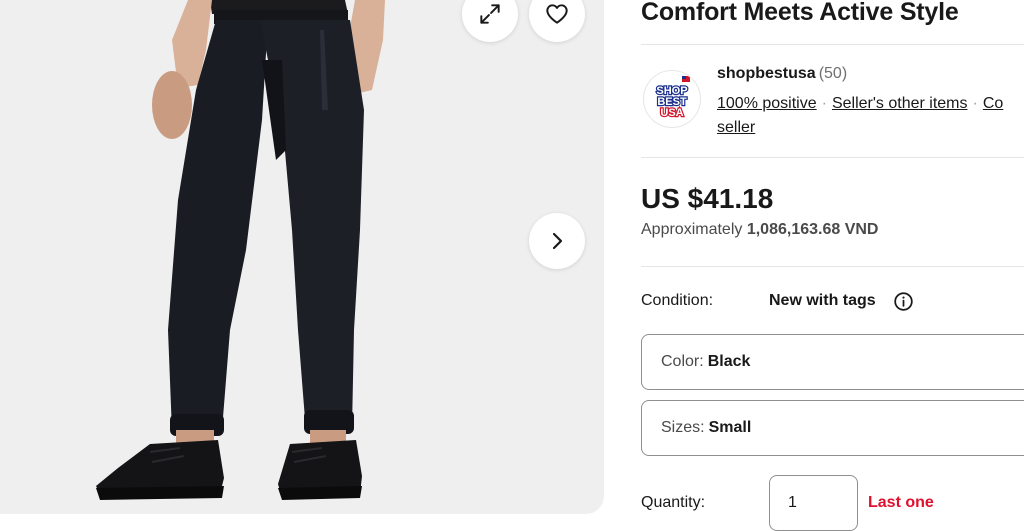  I want to click on chevron-right-icon, so click(557, 241).